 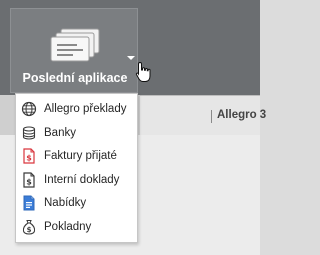 I want to click on internal-document-icon: $, so click(x=29, y=180).